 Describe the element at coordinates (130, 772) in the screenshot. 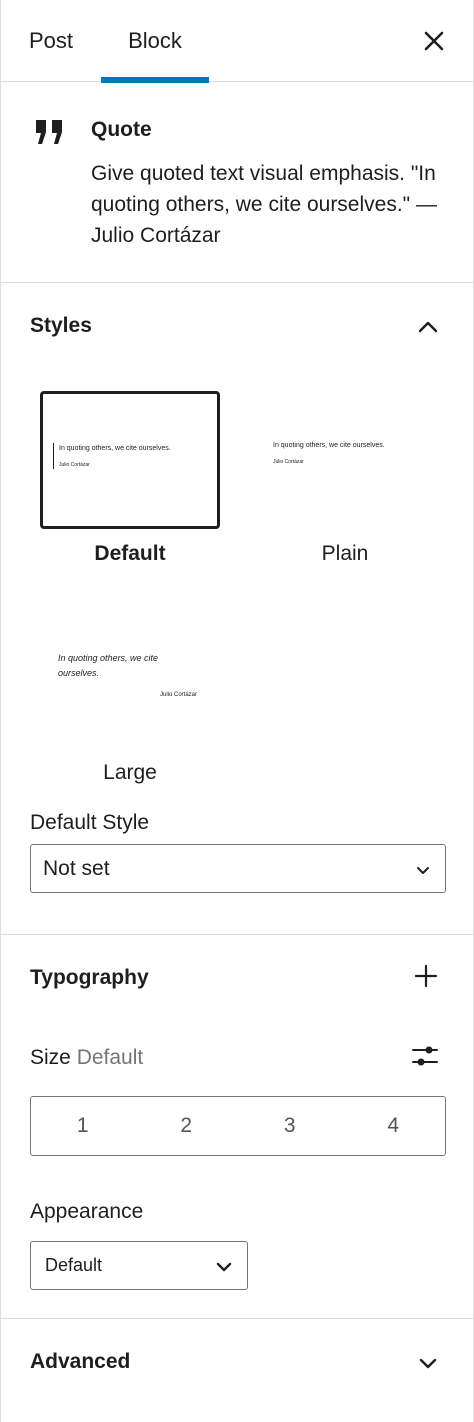

I see `style-label-large: Large` at that location.